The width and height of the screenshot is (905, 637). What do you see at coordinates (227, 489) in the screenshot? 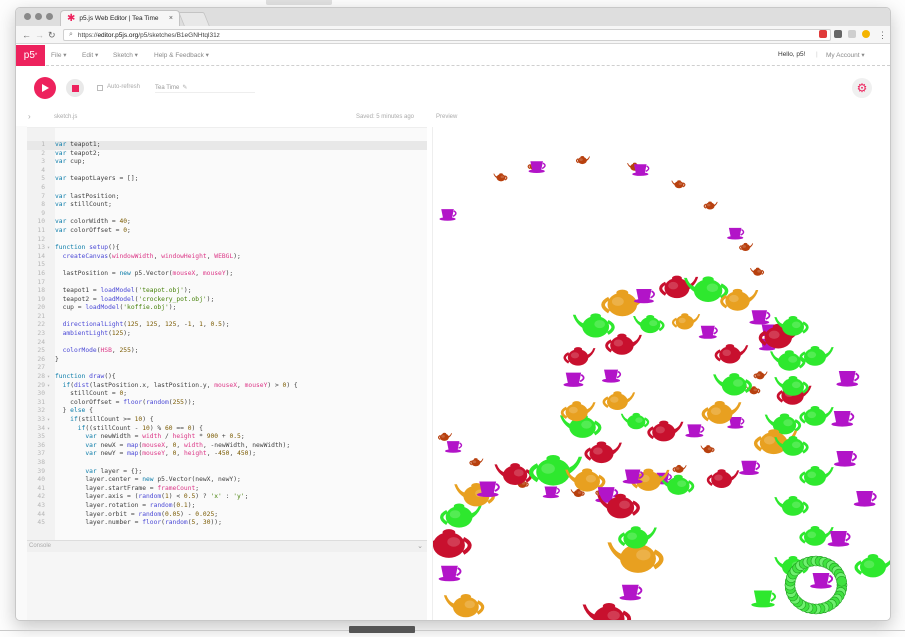
I see `code-line: 41 layer.startFrame = frameCount;` at bounding box center [227, 489].